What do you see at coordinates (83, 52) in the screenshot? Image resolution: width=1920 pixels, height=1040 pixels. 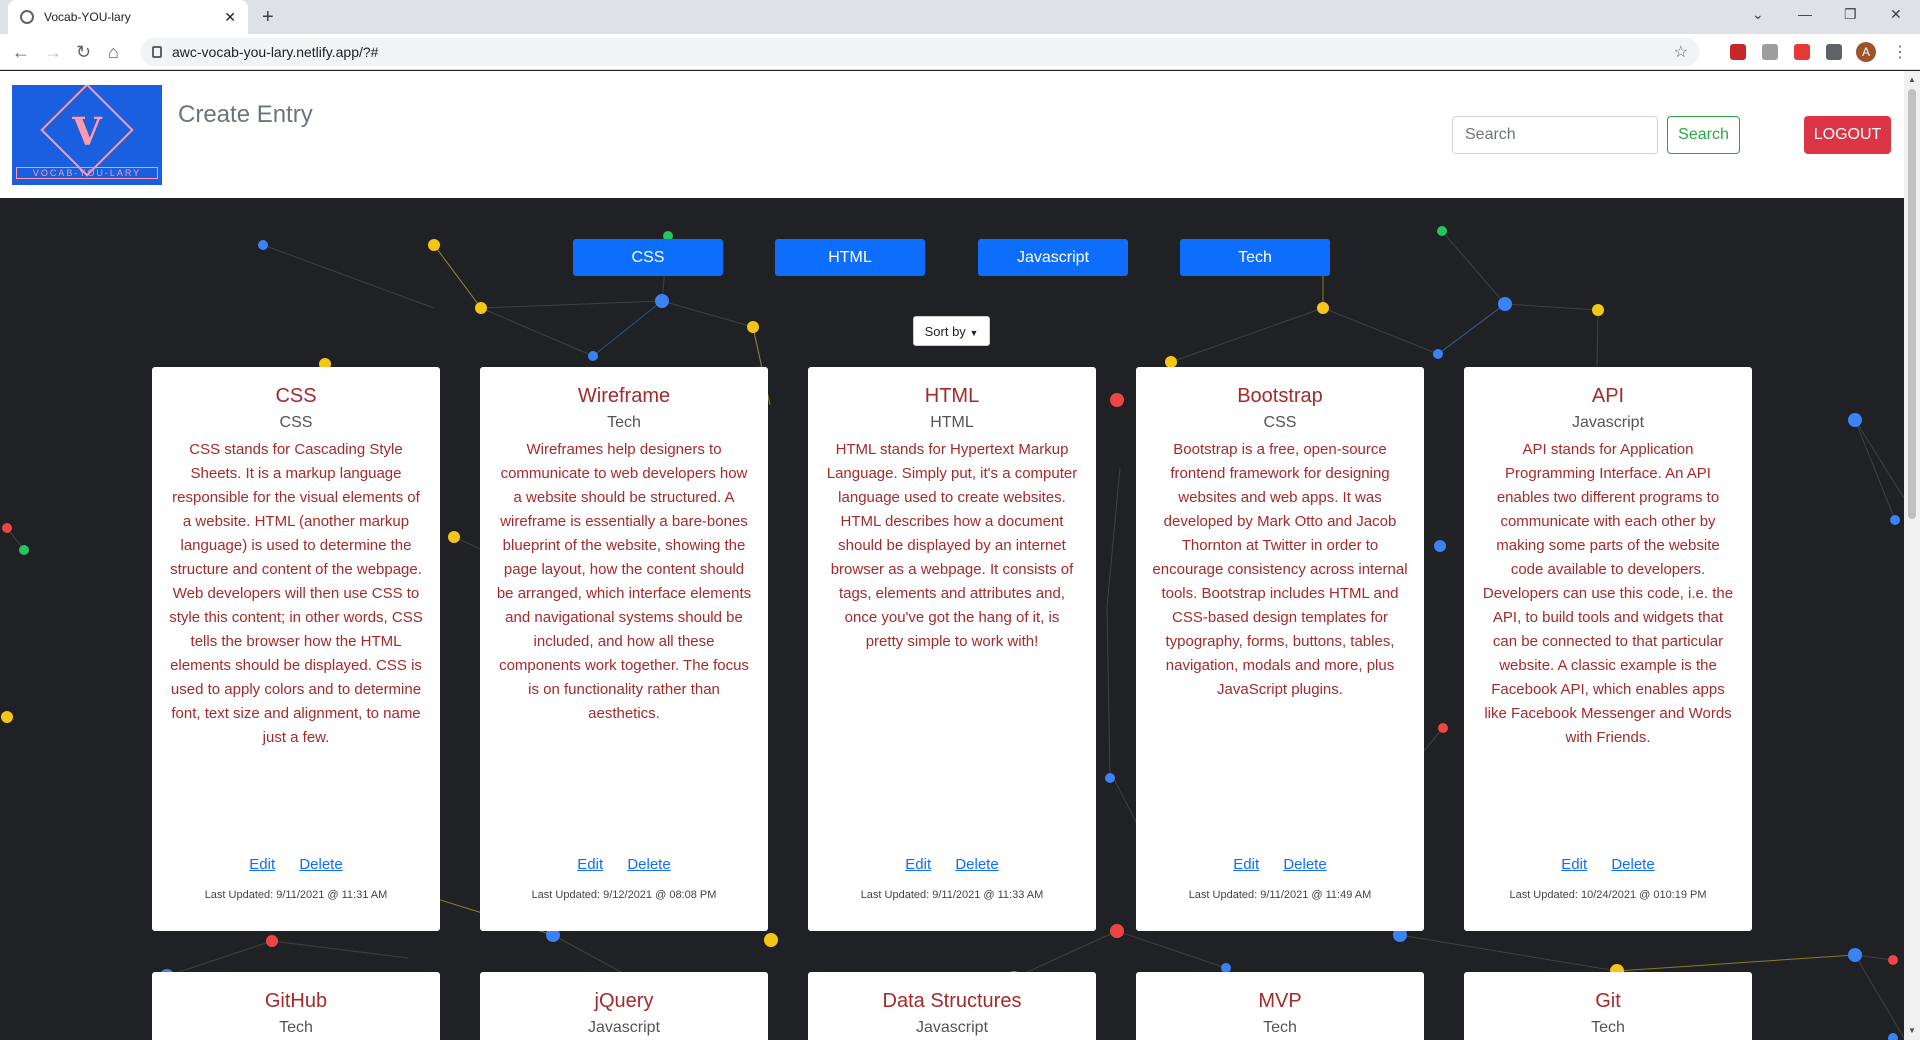 I see `reload-icon: ↻` at bounding box center [83, 52].